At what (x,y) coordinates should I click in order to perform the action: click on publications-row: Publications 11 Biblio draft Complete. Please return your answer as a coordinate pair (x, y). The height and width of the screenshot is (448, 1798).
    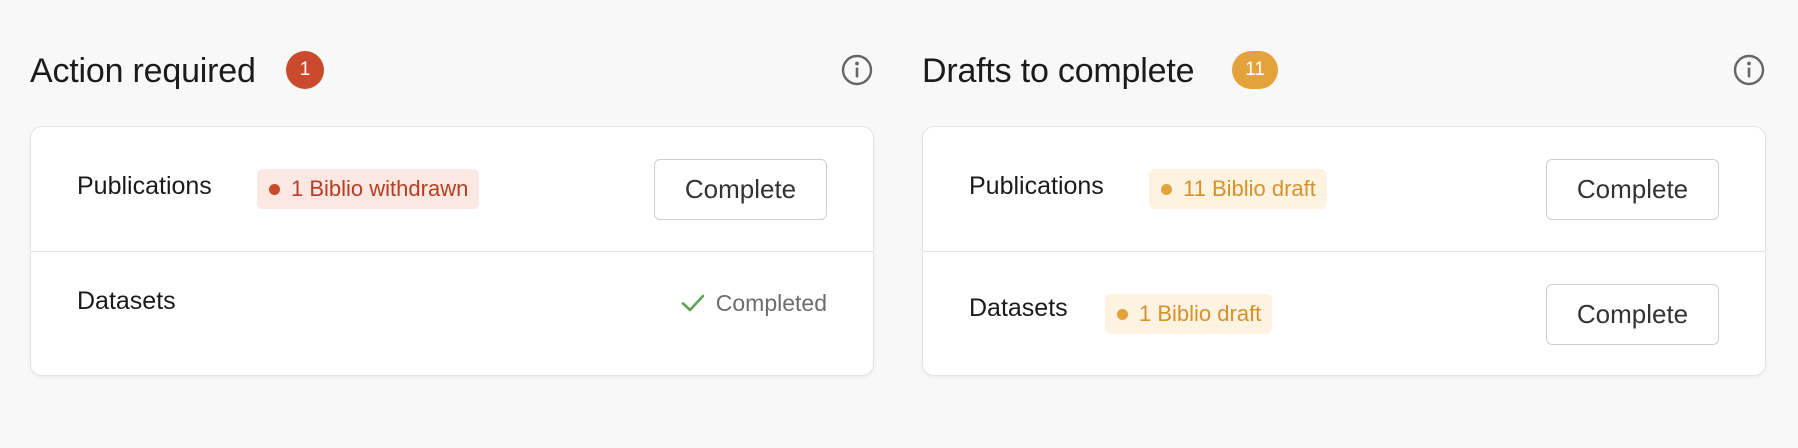
    Looking at the image, I should click on (1344, 189).